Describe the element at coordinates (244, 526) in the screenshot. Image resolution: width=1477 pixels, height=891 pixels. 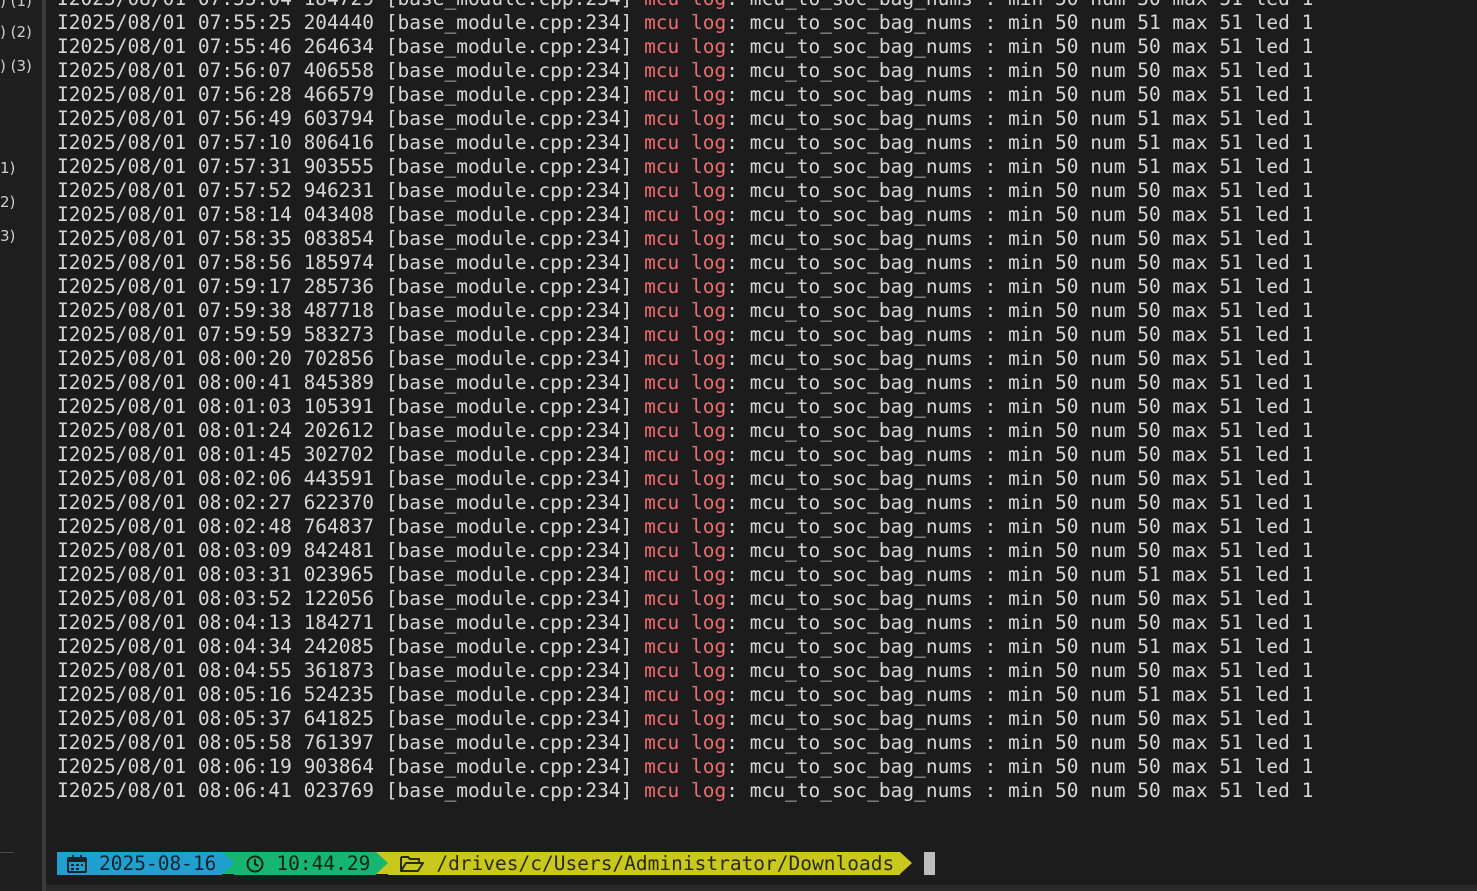
I see `log-time: 08:02:48` at that location.